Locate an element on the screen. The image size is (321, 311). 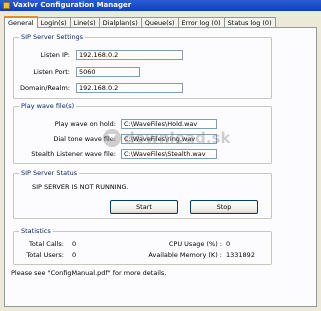
listen-port-field: 5060 is located at coordinates (108, 72).